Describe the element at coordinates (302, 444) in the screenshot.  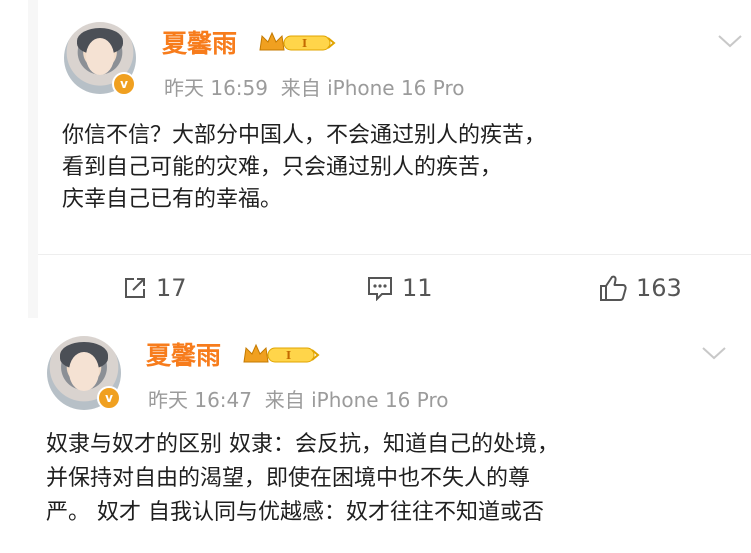
I see `post-line: 奴隶与奴才的区别 奴隶：会反抗，知道自己的处境，` at that location.